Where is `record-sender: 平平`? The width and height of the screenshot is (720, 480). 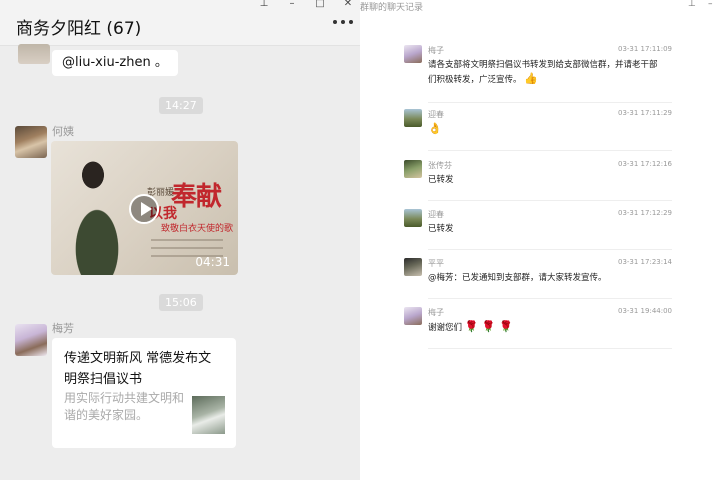
record-sender: 平平 is located at coordinates (436, 263).